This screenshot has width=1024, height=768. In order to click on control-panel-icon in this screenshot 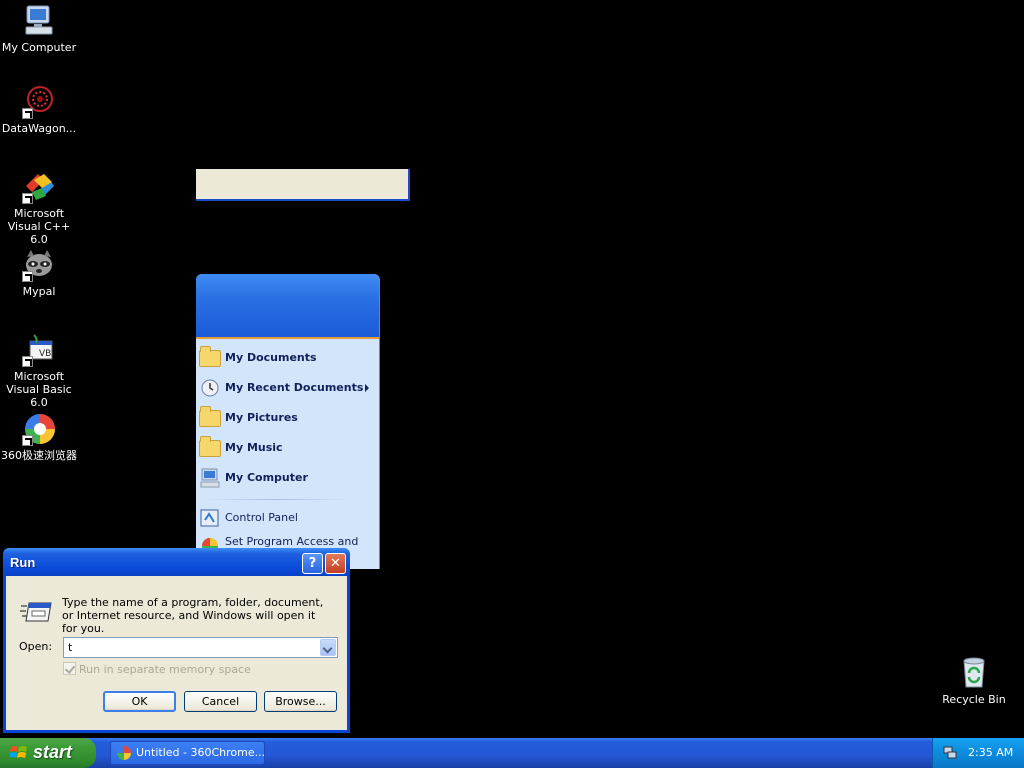, I will do `click(210, 518)`.